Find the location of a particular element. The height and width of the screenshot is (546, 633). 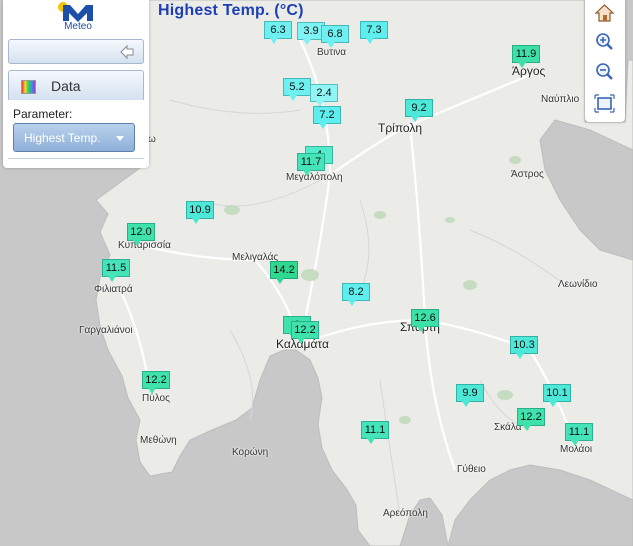

logo-icon is located at coordinates (75, 12).